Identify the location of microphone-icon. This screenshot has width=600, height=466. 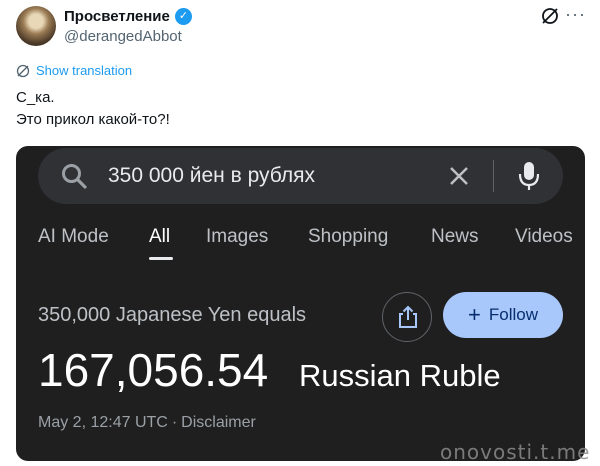
(529, 176).